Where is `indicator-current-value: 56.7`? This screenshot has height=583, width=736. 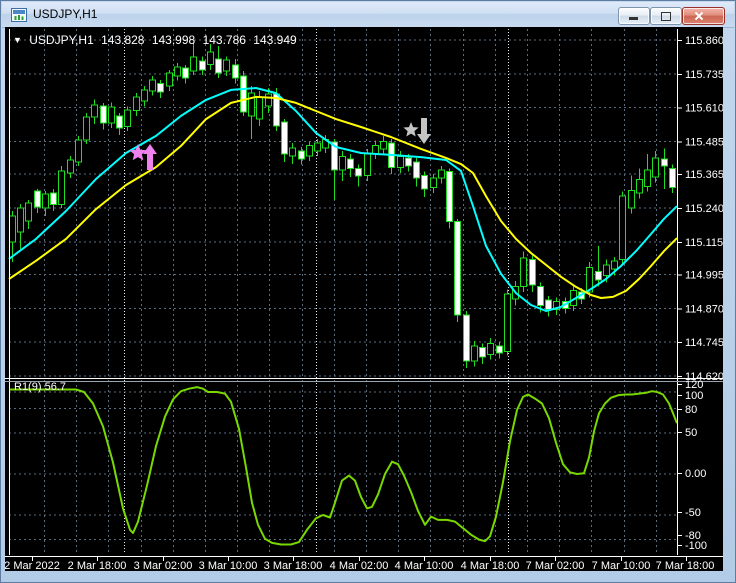 indicator-current-value: 56.7 is located at coordinates (55, 387).